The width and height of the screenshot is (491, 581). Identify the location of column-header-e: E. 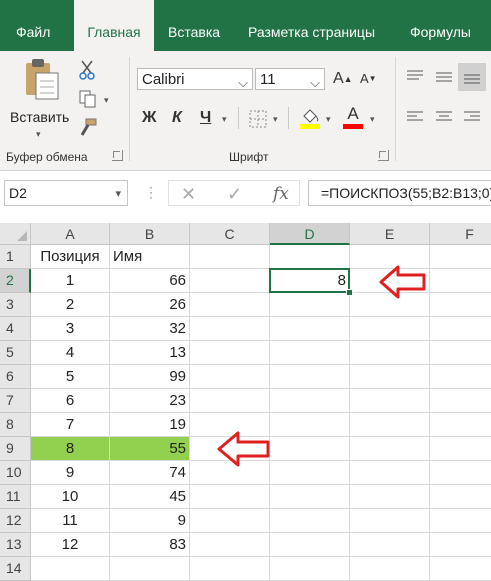
(390, 234).